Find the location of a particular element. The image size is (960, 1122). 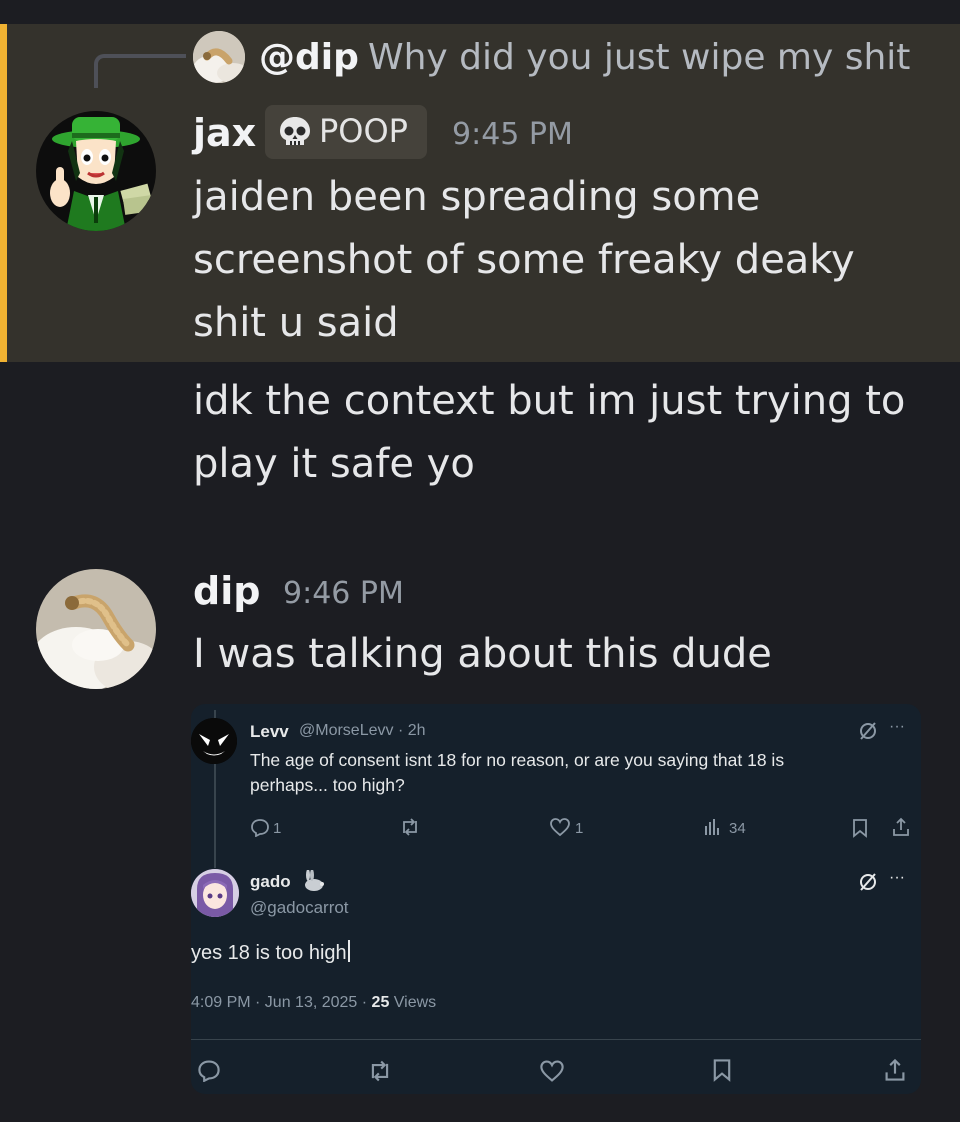

tweet-views-count: 25 is located at coordinates (380, 1002).